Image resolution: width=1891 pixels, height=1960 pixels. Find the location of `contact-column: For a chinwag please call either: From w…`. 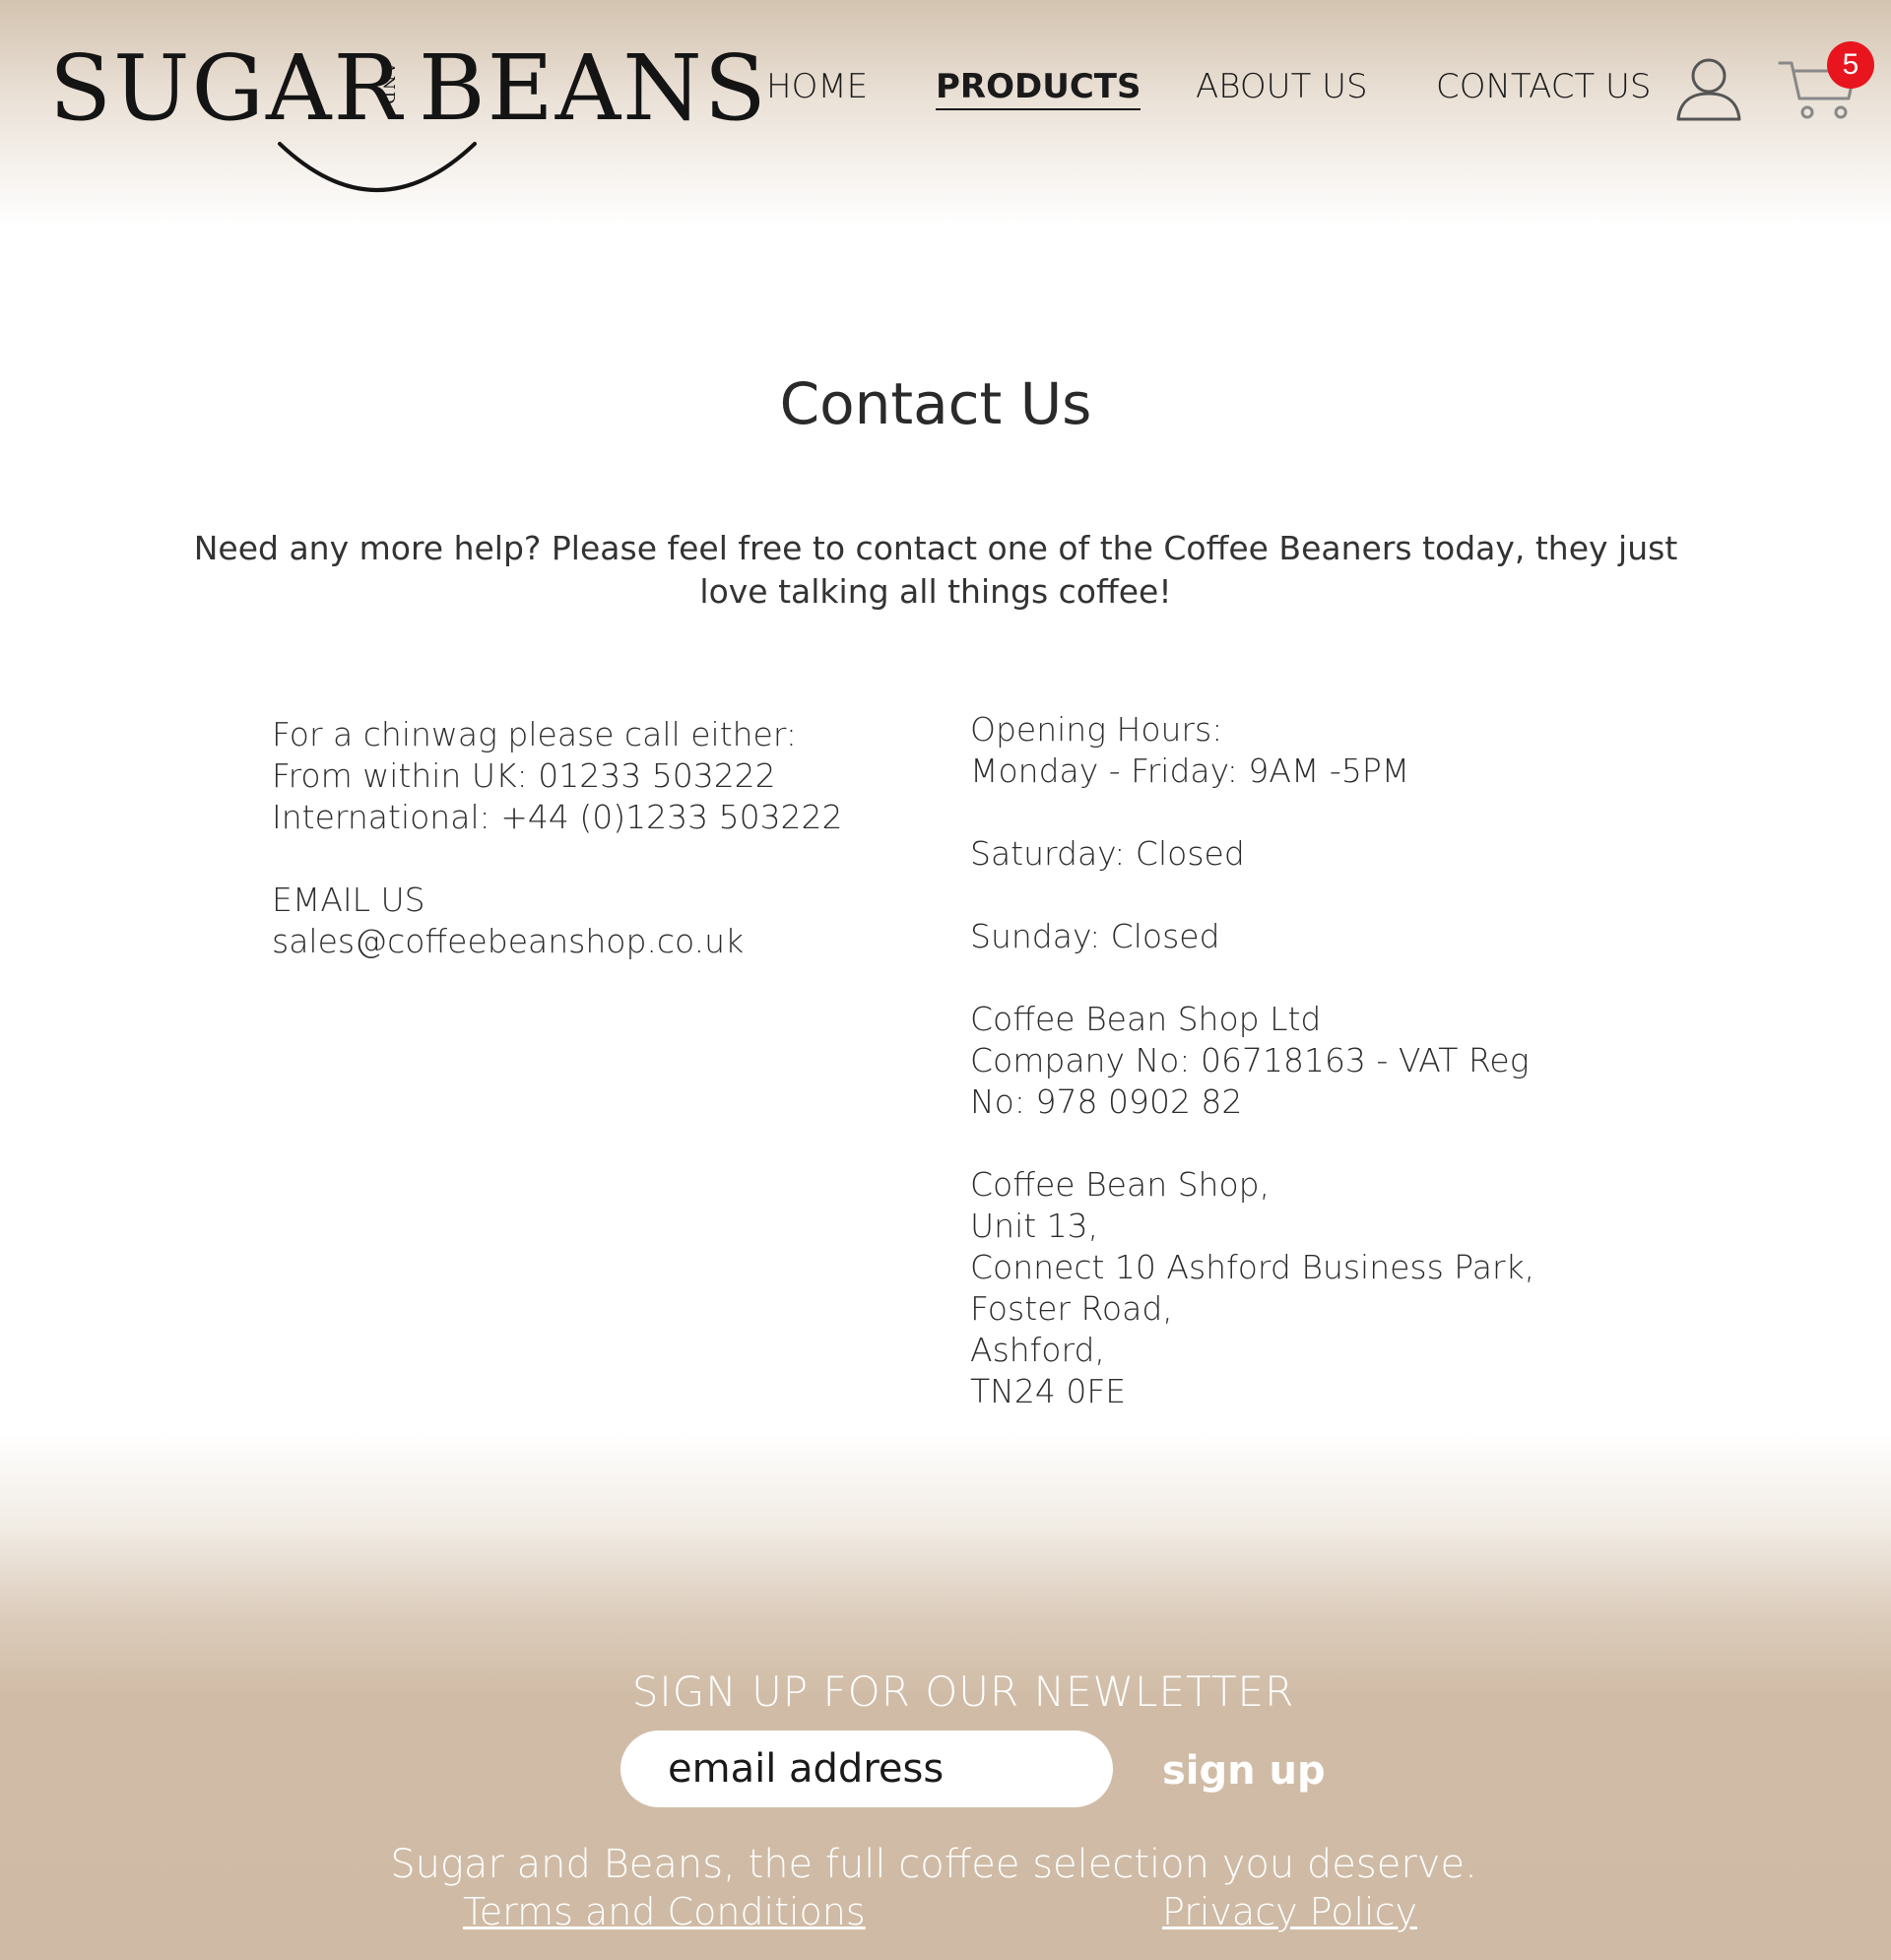

contact-column: For a chinwag please call either: From w… is located at coordinates (587, 838).